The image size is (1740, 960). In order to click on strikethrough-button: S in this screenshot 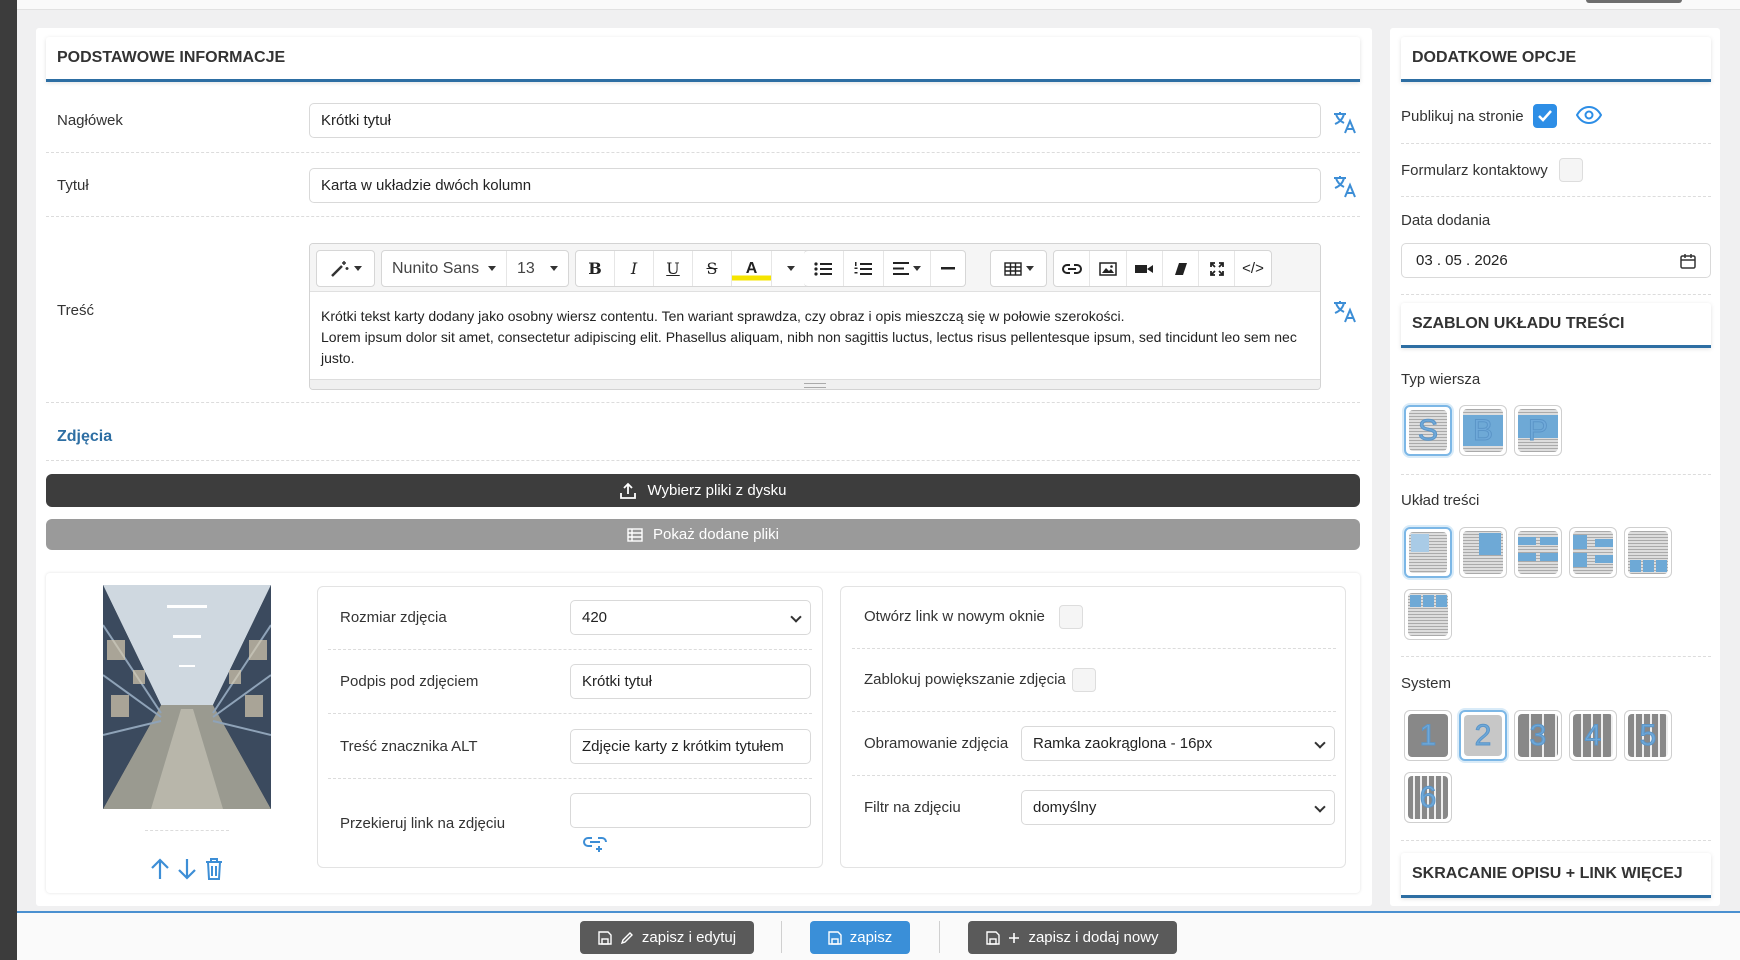, I will do `click(712, 268)`.